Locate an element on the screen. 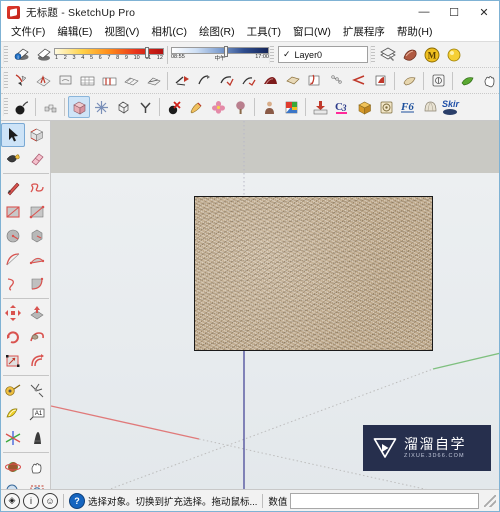 The image size is (500, 512). materials-button is located at coordinates (410, 55).